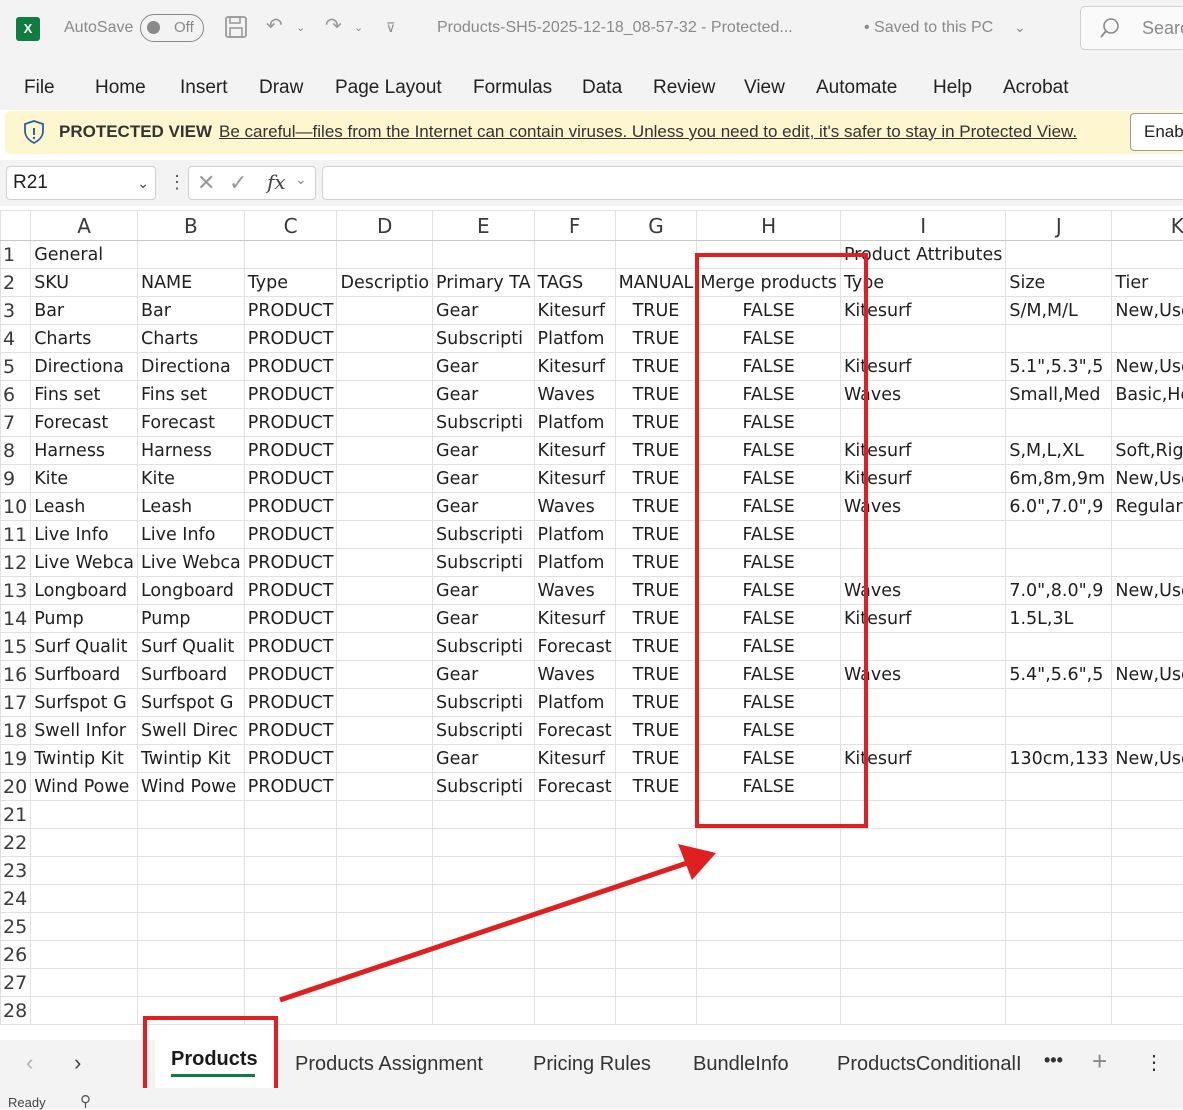 This screenshot has height=1110, width=1183. Describe the element at coordinates (84, 367) in the screenshot. I see `cell-a5: Directiona` at that location.